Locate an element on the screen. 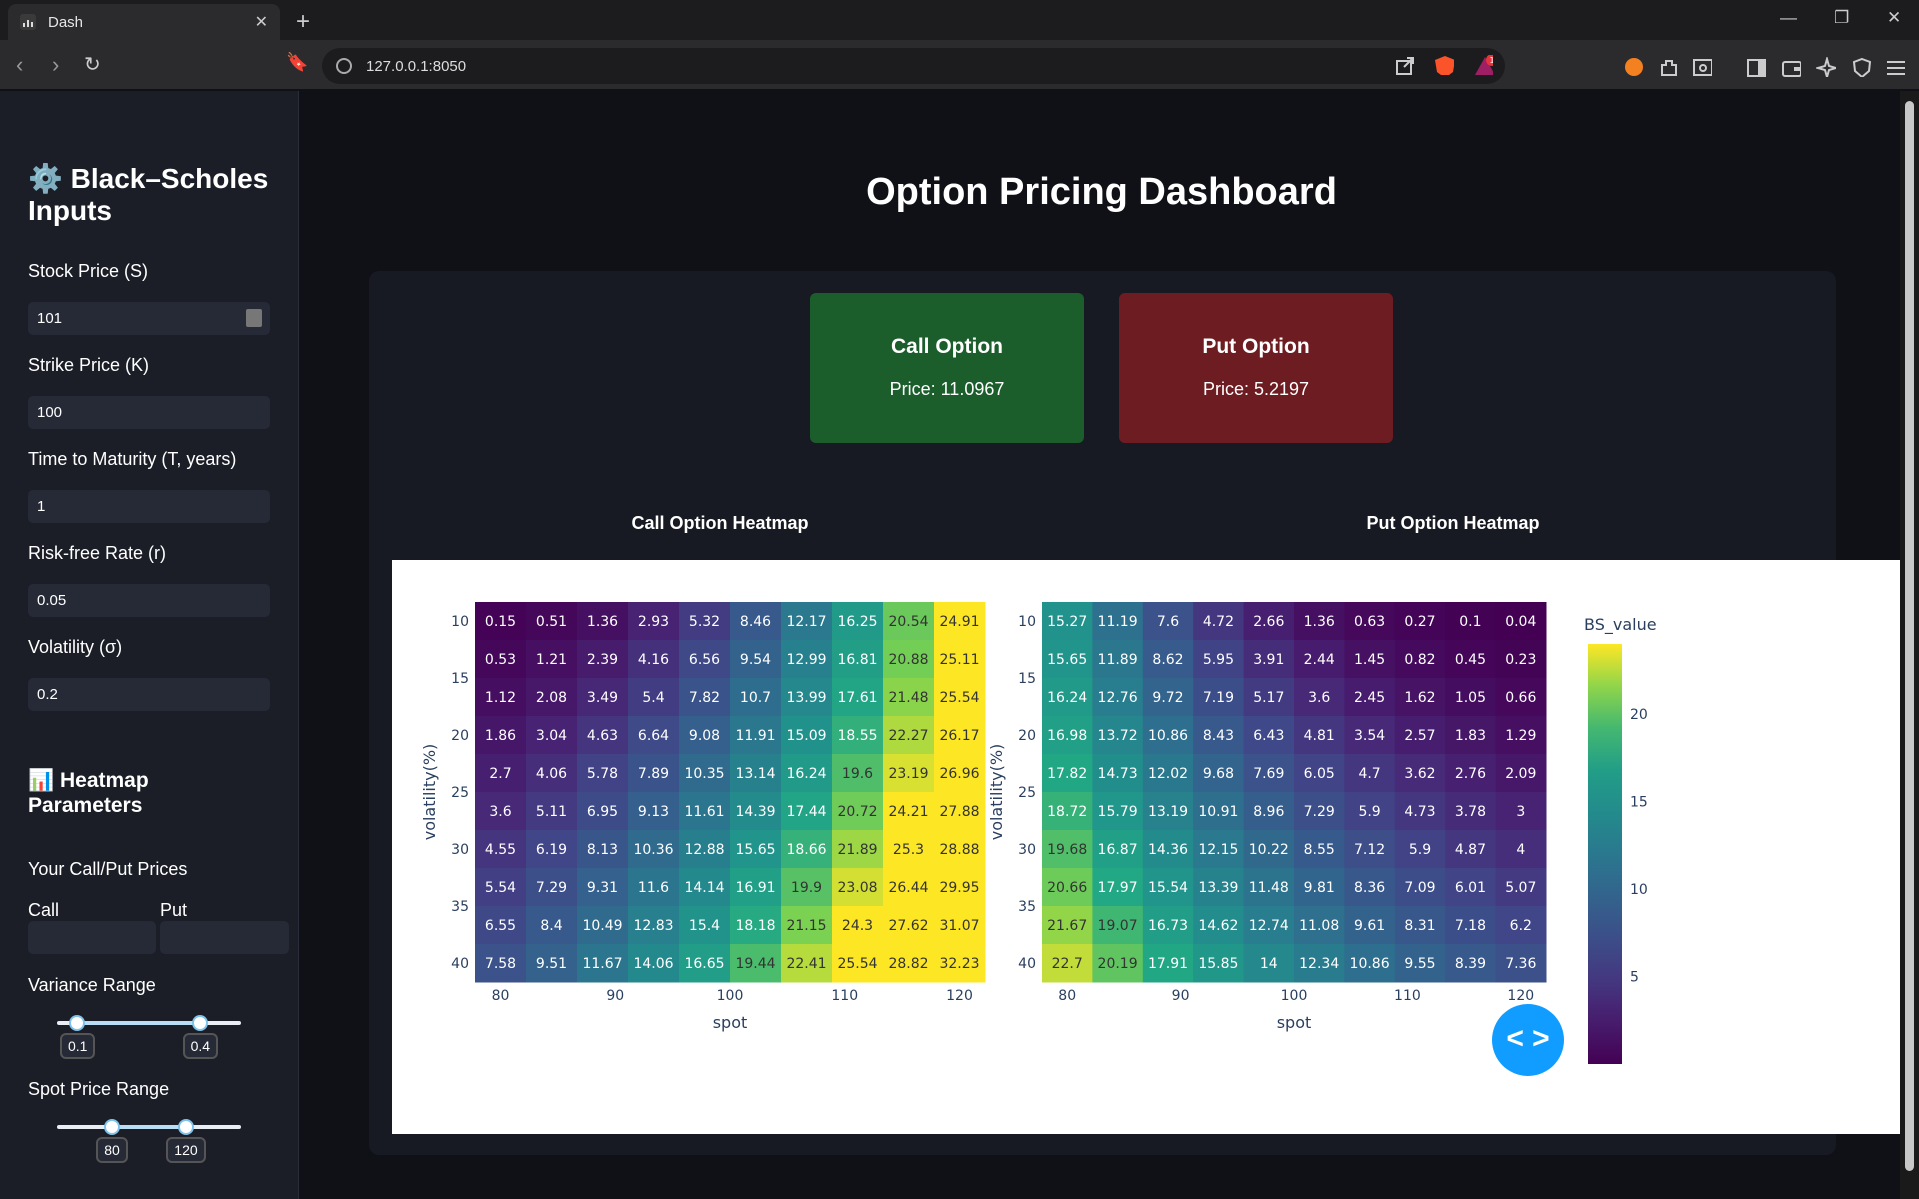 Image resolution: width=1919 pixels, height=1199 pixels. cell-value-label: 13.14 is located at coordinates (755, 774).